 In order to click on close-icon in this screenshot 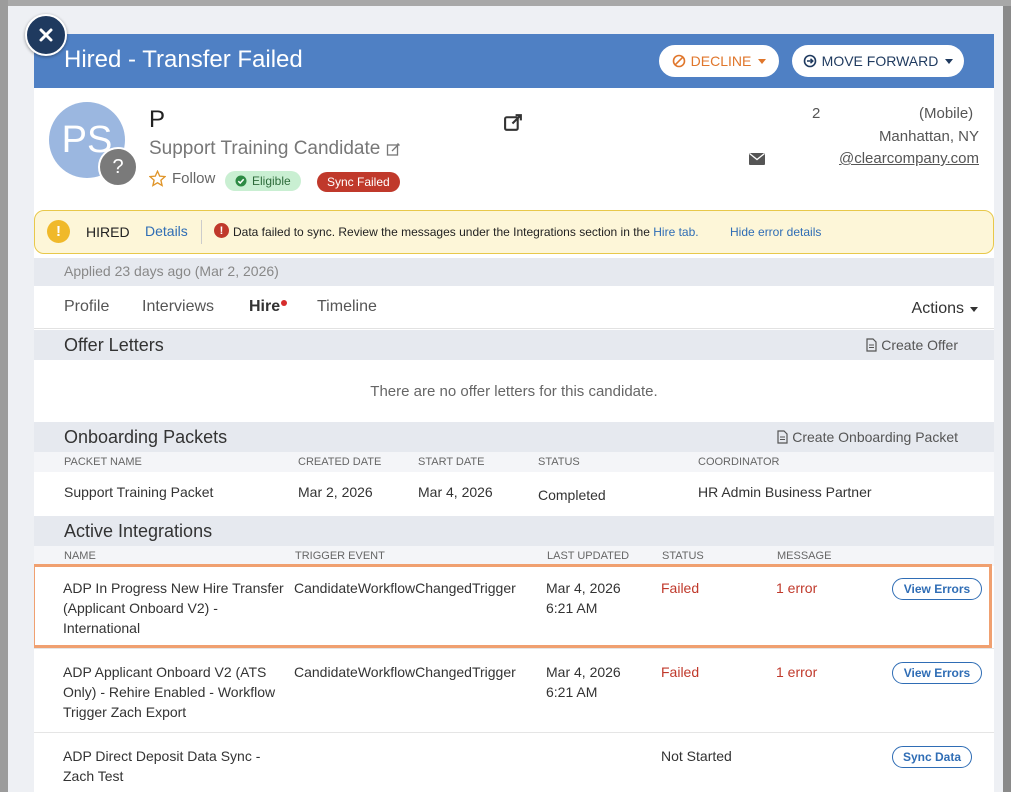, I will do `click(46, 35)`.